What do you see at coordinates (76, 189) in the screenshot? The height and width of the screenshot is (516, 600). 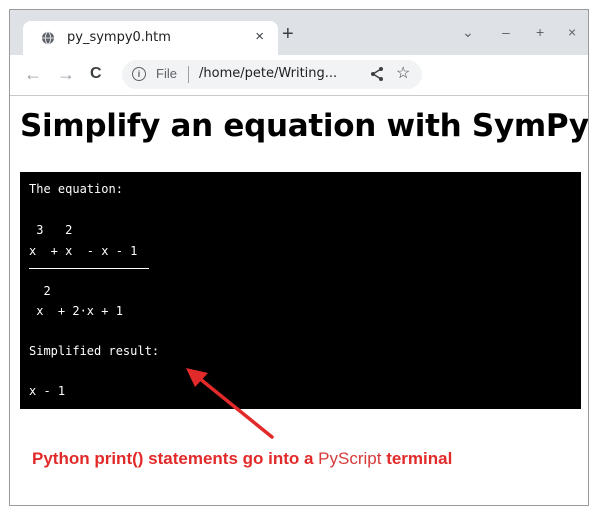 I see `terminal-line: The equation:` at bounding box center [76, 189].